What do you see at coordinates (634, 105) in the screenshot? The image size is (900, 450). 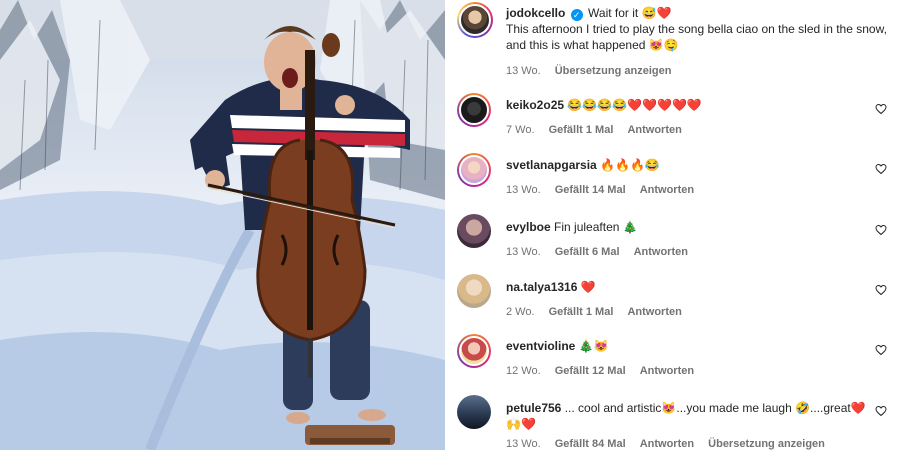 I see `comment-text: 😂😂😂😂❤️❤️❤️❤️❤️` at bounding box center [634, 105].